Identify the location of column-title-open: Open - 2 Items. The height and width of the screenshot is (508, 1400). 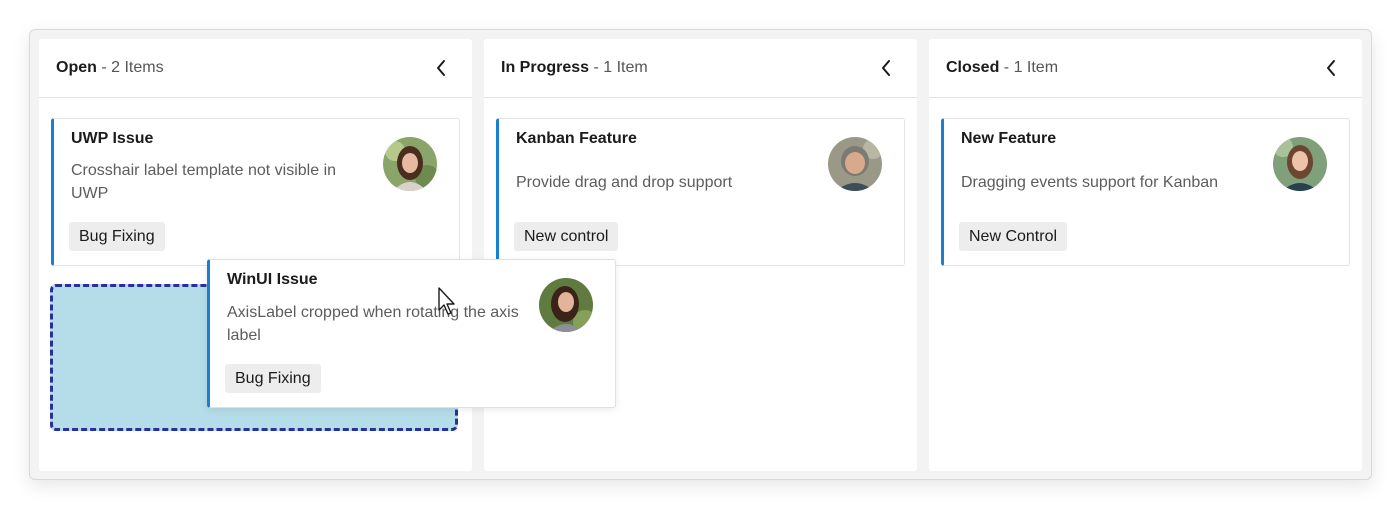
(110, 68).